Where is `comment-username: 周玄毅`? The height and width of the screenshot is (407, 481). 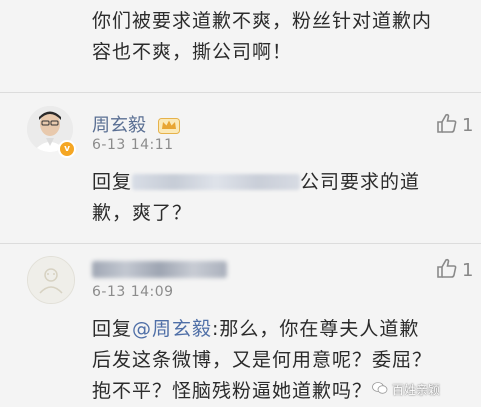
comment-username: 周玄毅 is located at coordinates (136, 125).